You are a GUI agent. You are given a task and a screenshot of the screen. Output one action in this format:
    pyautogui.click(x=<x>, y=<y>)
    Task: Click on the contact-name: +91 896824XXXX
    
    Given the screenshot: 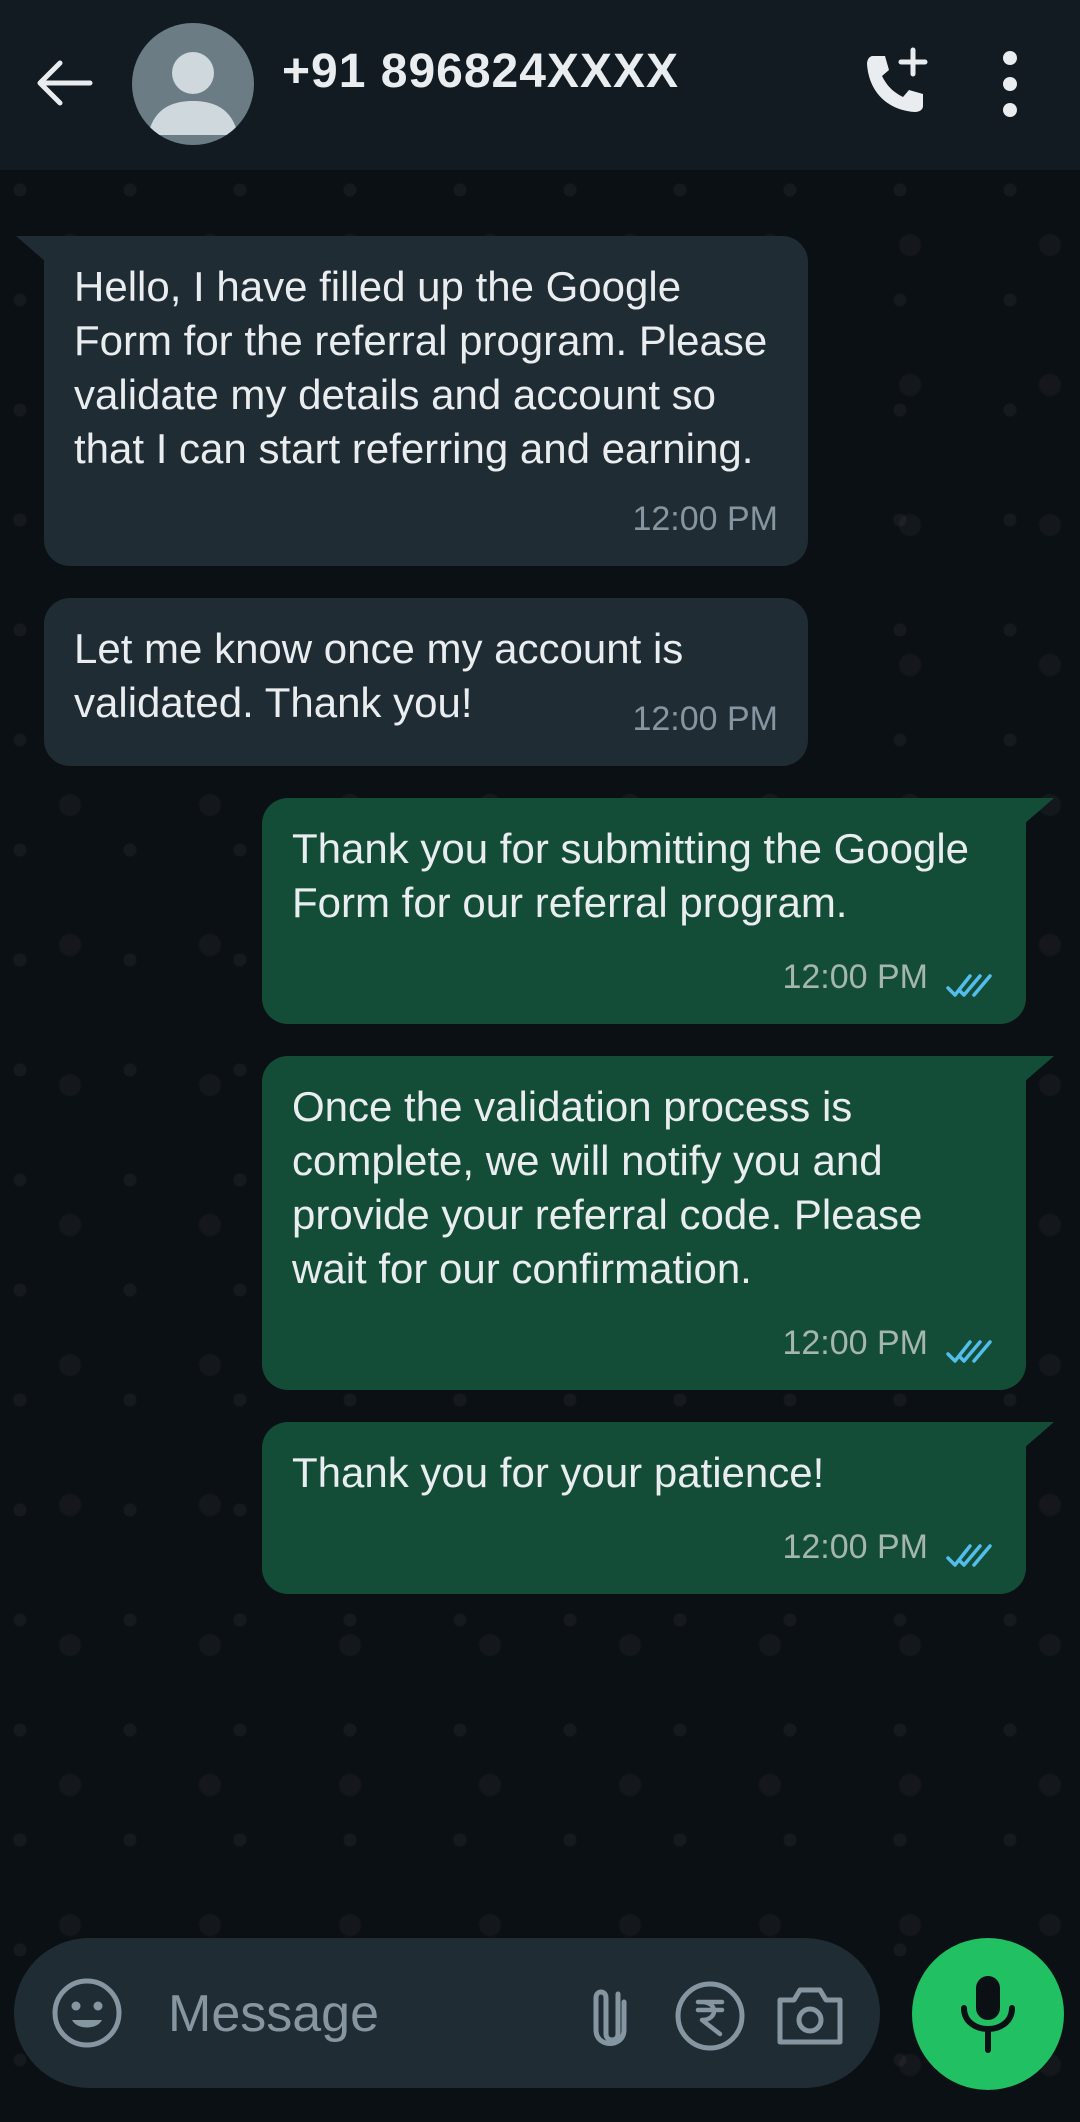 What is the action you would take?
    pyautogui.click(x=480, y=71)
    